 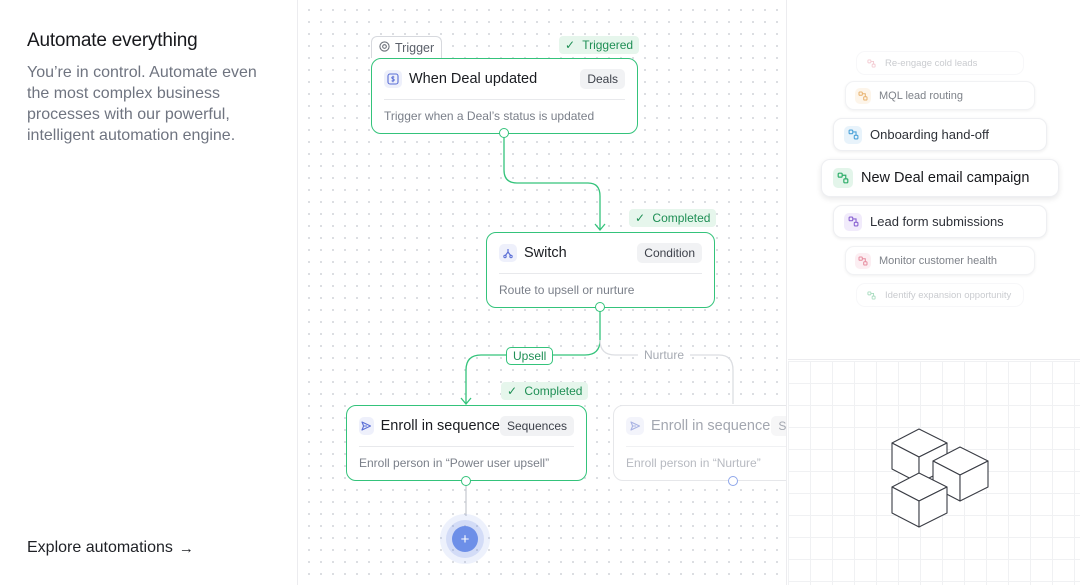 I want to click on automation-item: Identify expansion opportunity, so click(x=940, y=295).